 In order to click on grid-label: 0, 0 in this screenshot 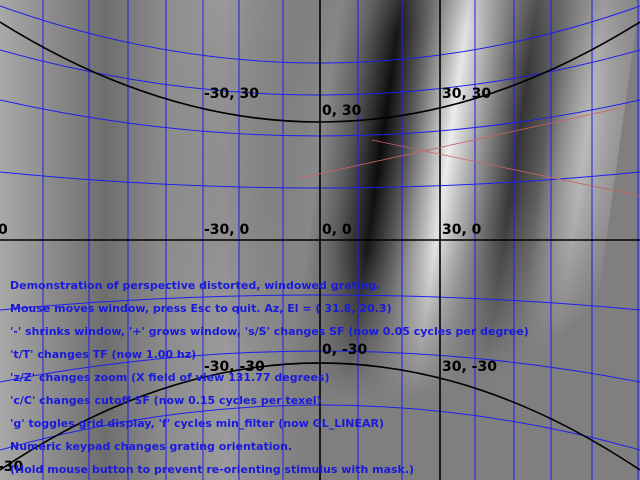, I will do `click(337, 230)`.